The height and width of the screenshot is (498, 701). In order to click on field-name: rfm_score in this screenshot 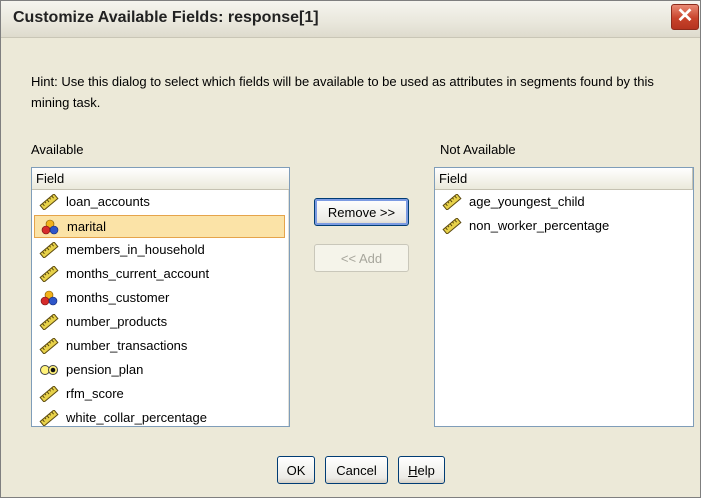, I will do `click(95, 393)`.